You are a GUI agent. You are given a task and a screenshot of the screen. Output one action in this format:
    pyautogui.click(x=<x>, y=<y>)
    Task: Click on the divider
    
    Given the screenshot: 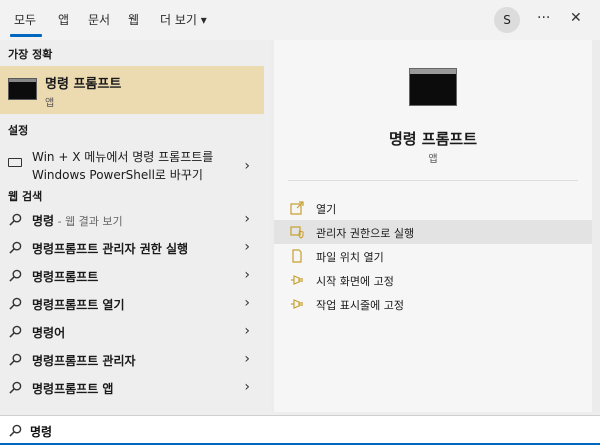 What is the action you would take?
    pyautogui.click(x=433, y=180)
    